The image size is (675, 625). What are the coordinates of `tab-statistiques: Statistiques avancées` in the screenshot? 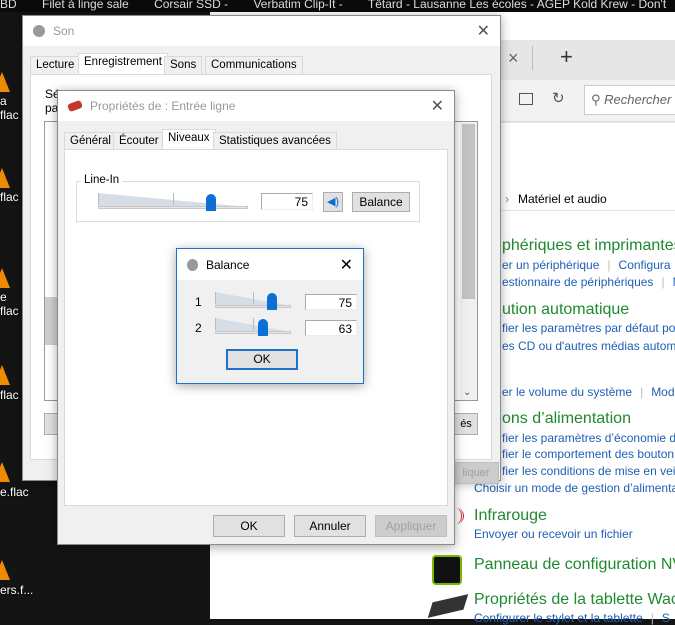 It's located at (275, 141).